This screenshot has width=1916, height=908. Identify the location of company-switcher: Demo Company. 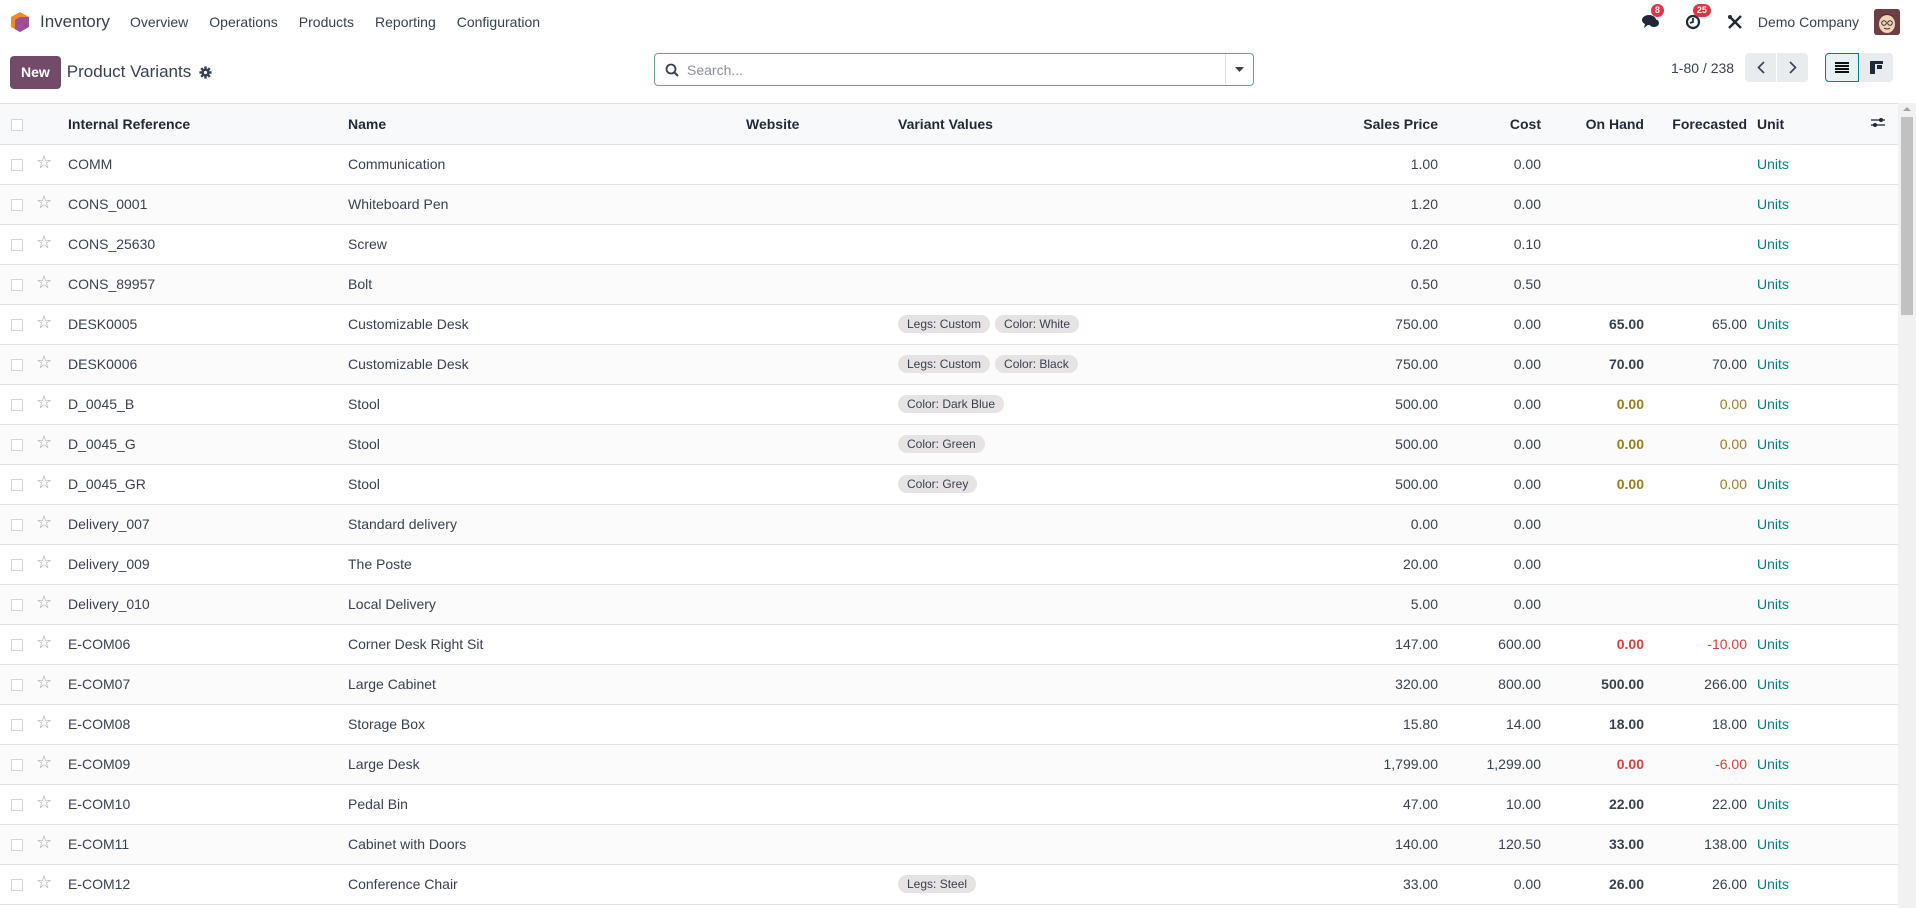
(1808, 22).